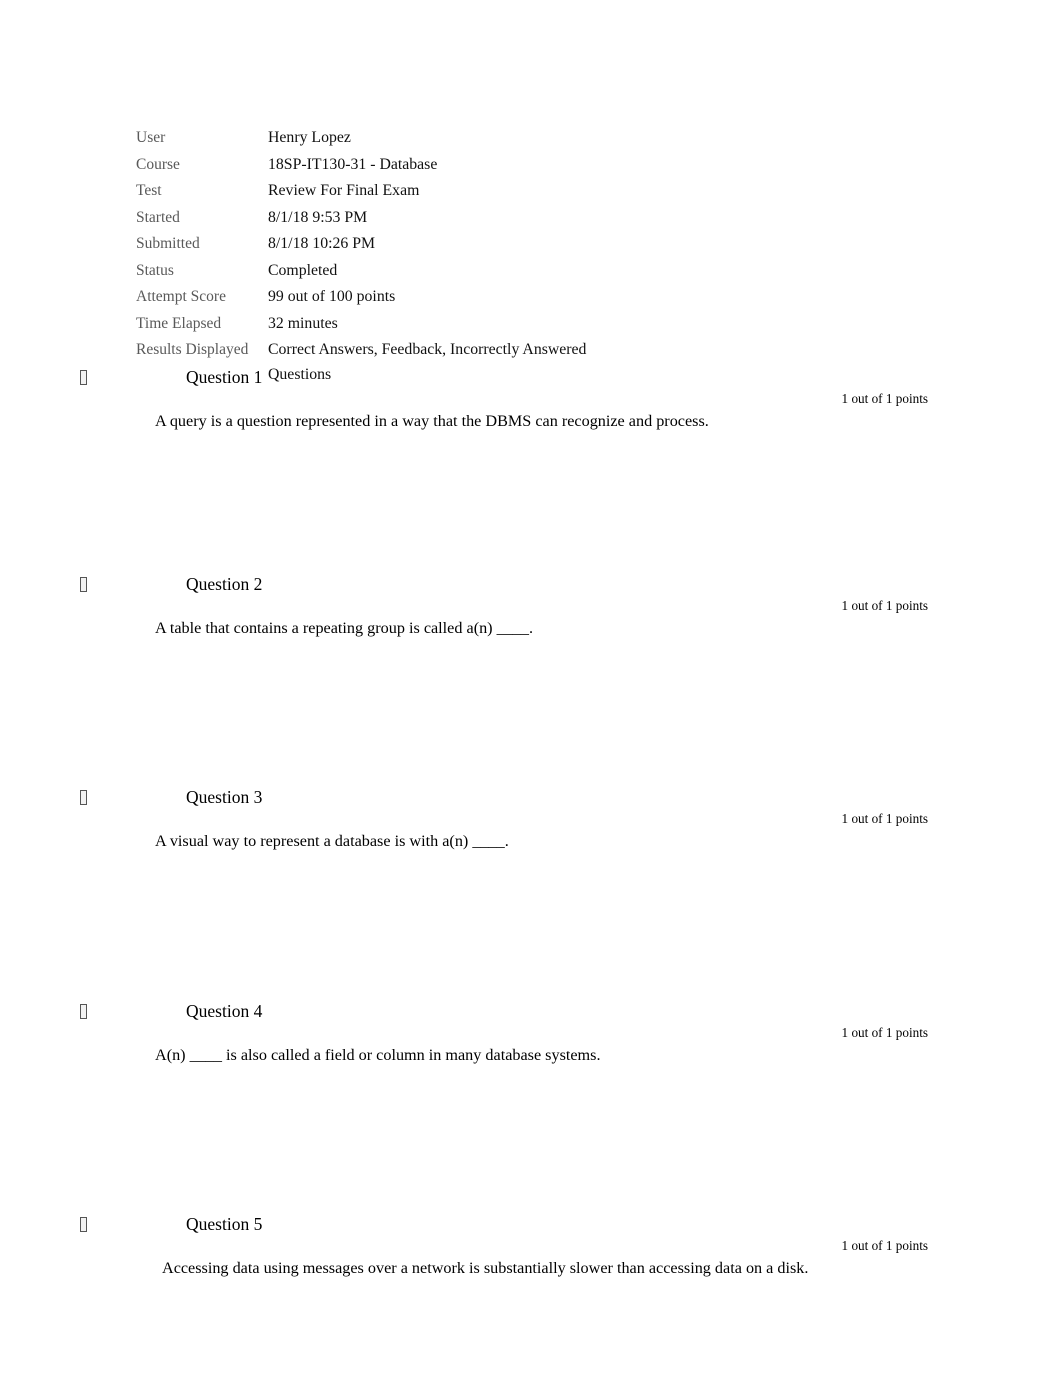  Describe the element at coordinates (224, 1224) in the screenshot. I see `question-title: Question 5` at that location.